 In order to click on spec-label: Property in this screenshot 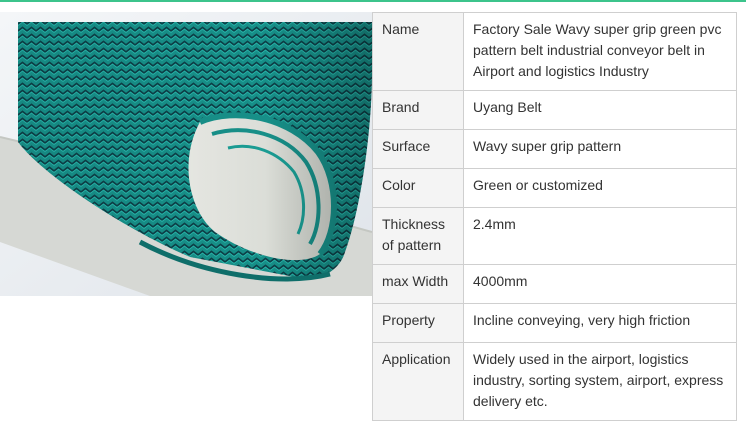, I will do `click(418, 323)`.